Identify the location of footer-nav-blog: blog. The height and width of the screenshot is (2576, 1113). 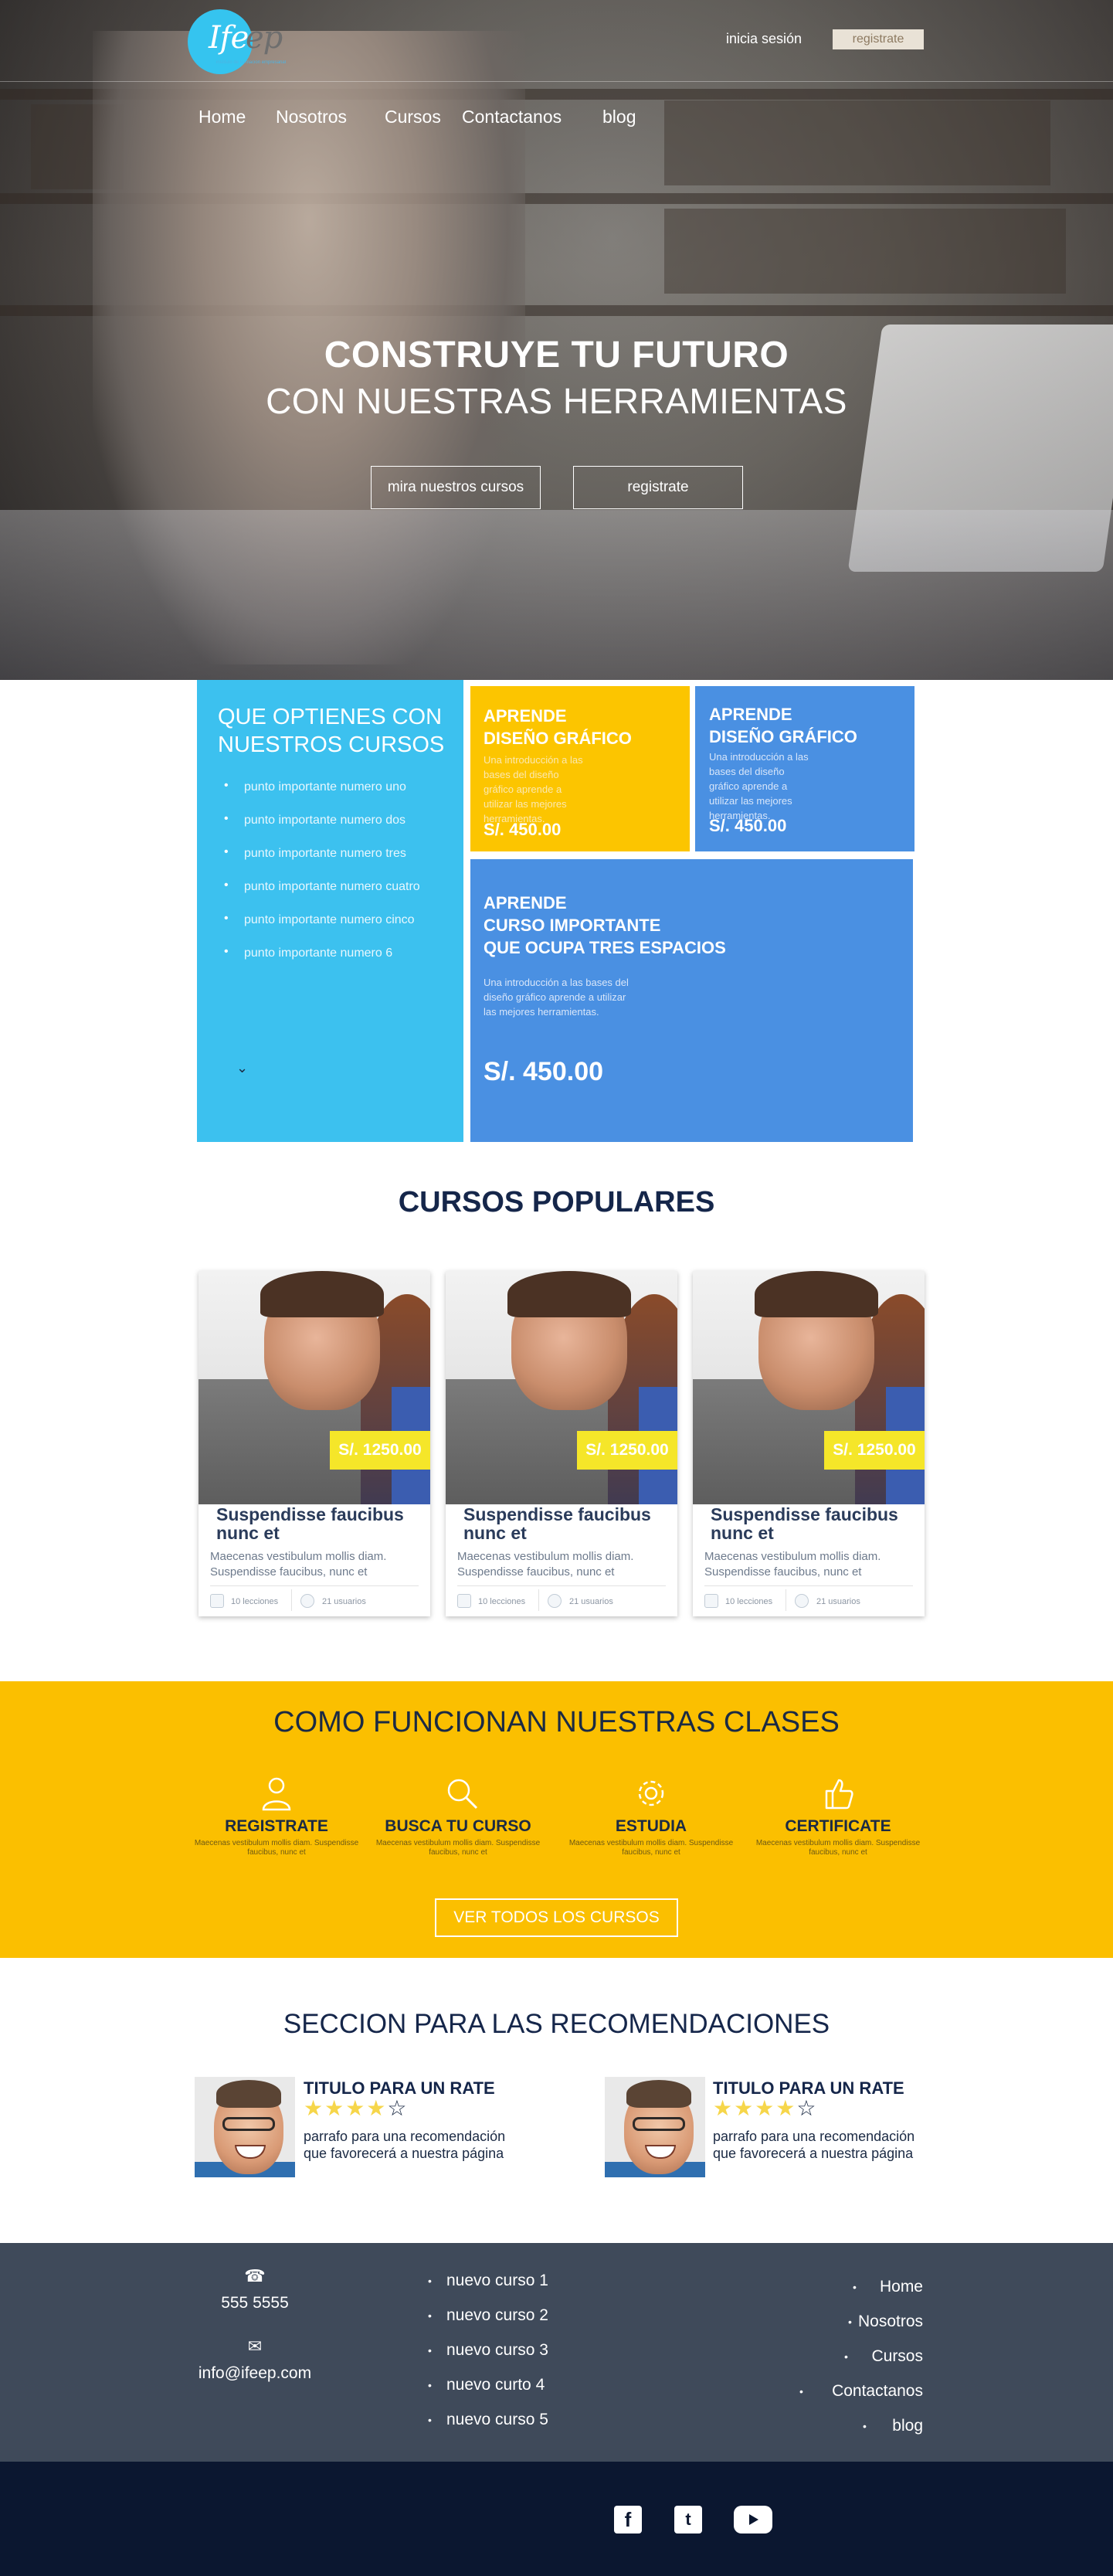
(907, 2426).